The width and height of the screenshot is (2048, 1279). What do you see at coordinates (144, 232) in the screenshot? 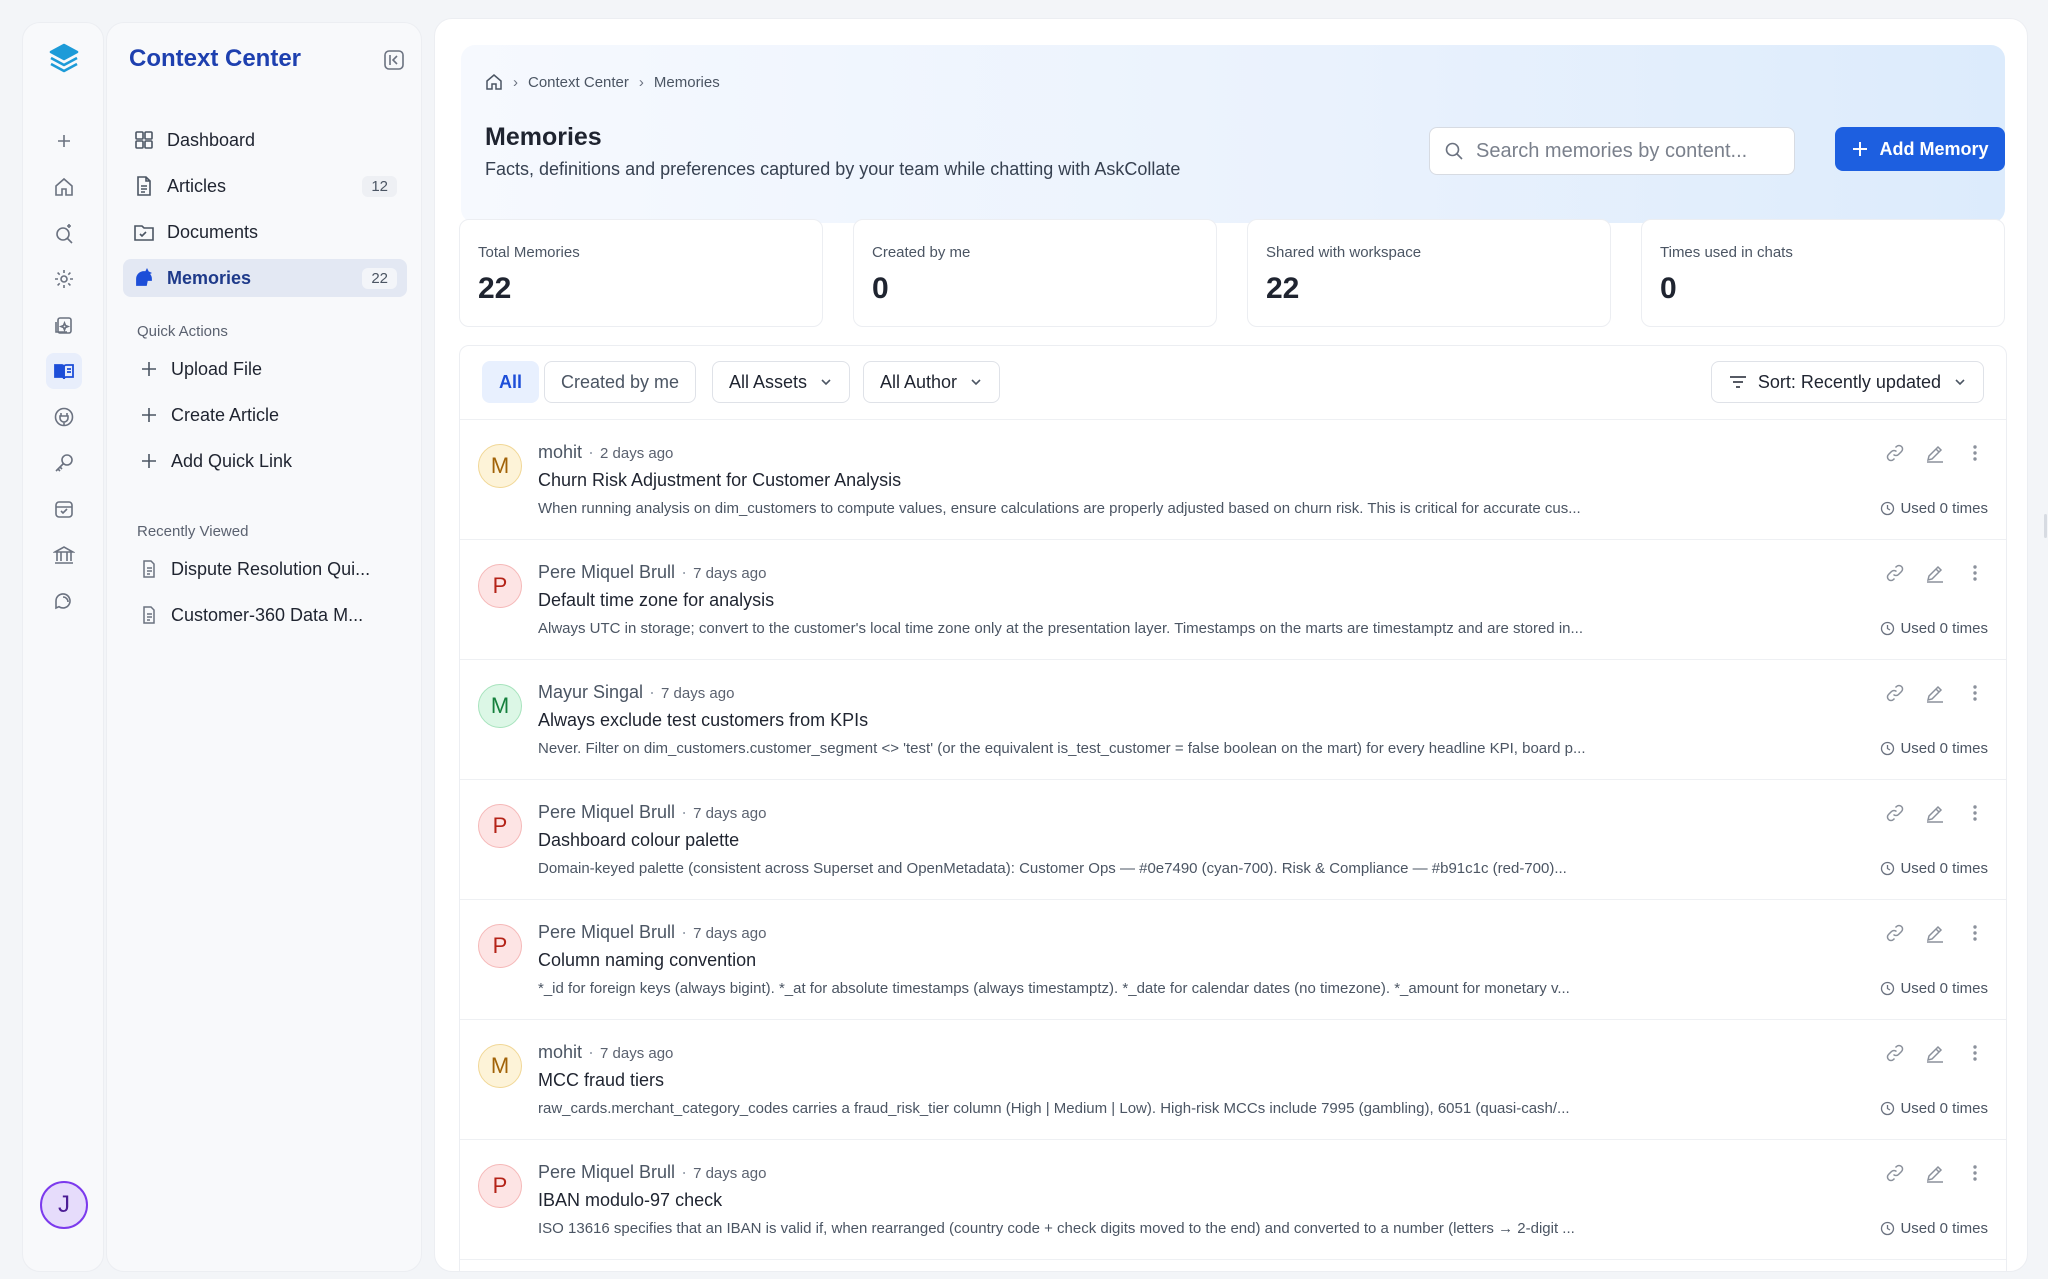
I see `folder-icon` at bounding box center [144, 232].